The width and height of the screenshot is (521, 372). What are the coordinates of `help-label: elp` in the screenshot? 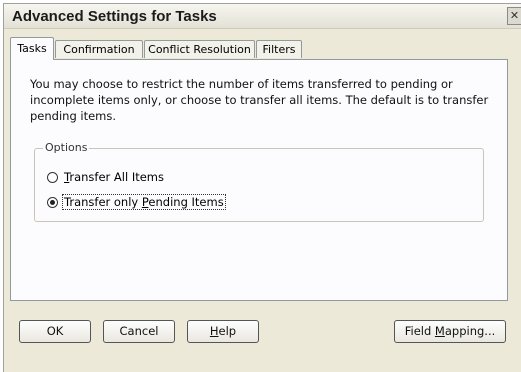 It's located at (227, 331).